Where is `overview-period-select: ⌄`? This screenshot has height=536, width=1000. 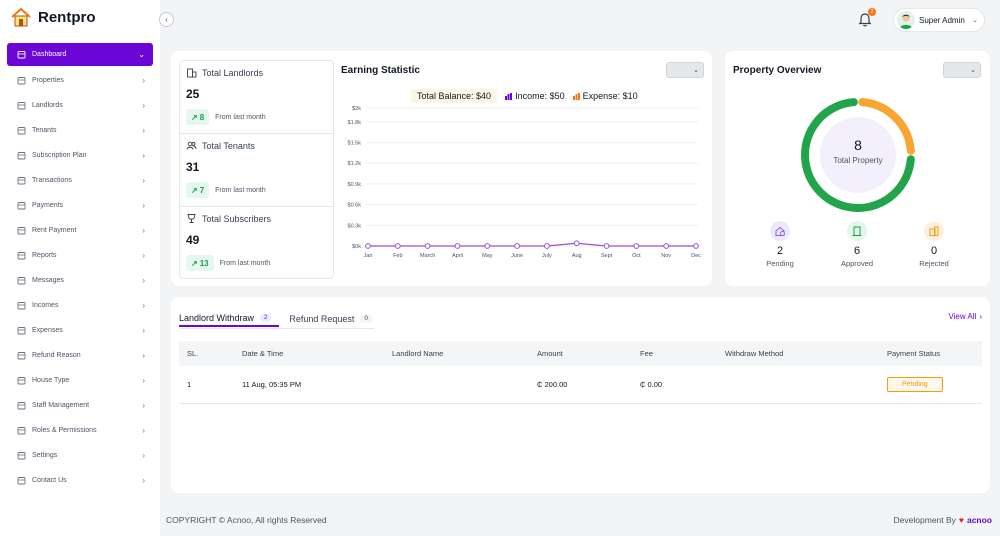
overview-period-select: ⌄ is located at coordinates (962, 70).